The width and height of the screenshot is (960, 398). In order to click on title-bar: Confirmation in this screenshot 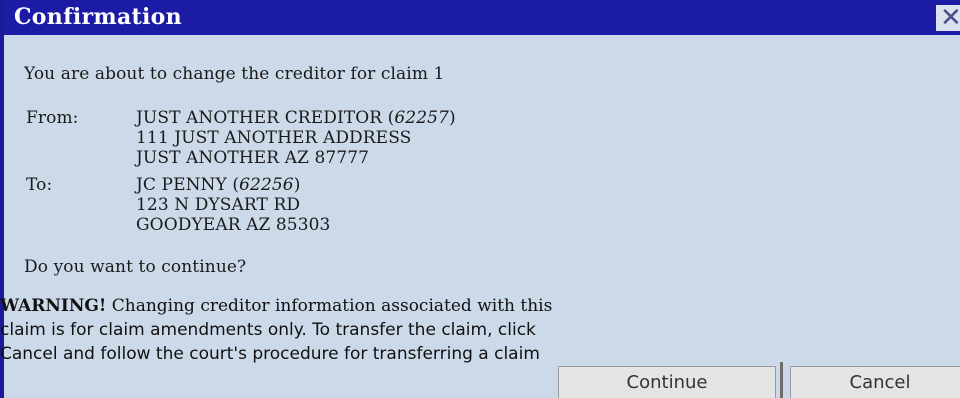, I will do `click(482, 17)`.